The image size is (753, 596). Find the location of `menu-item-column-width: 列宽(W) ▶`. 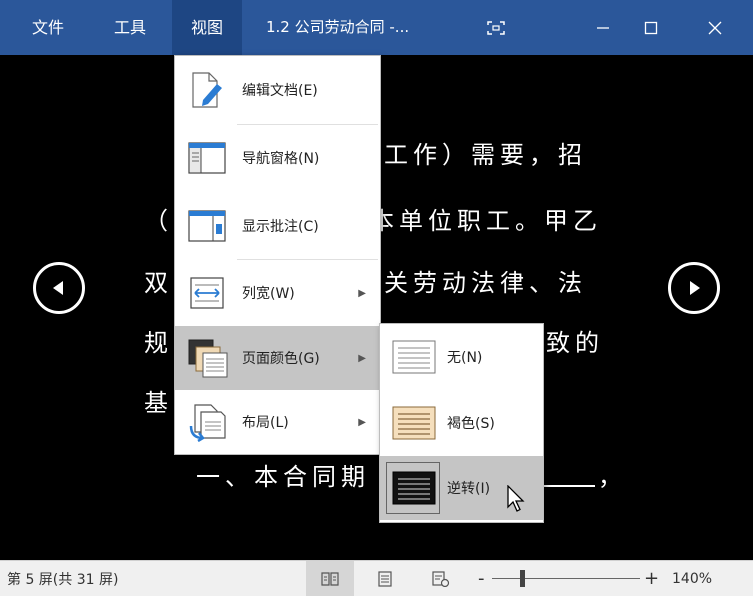

menu-item-column-width: 列宽(W) ▶ is located at coordinates (277, 293).